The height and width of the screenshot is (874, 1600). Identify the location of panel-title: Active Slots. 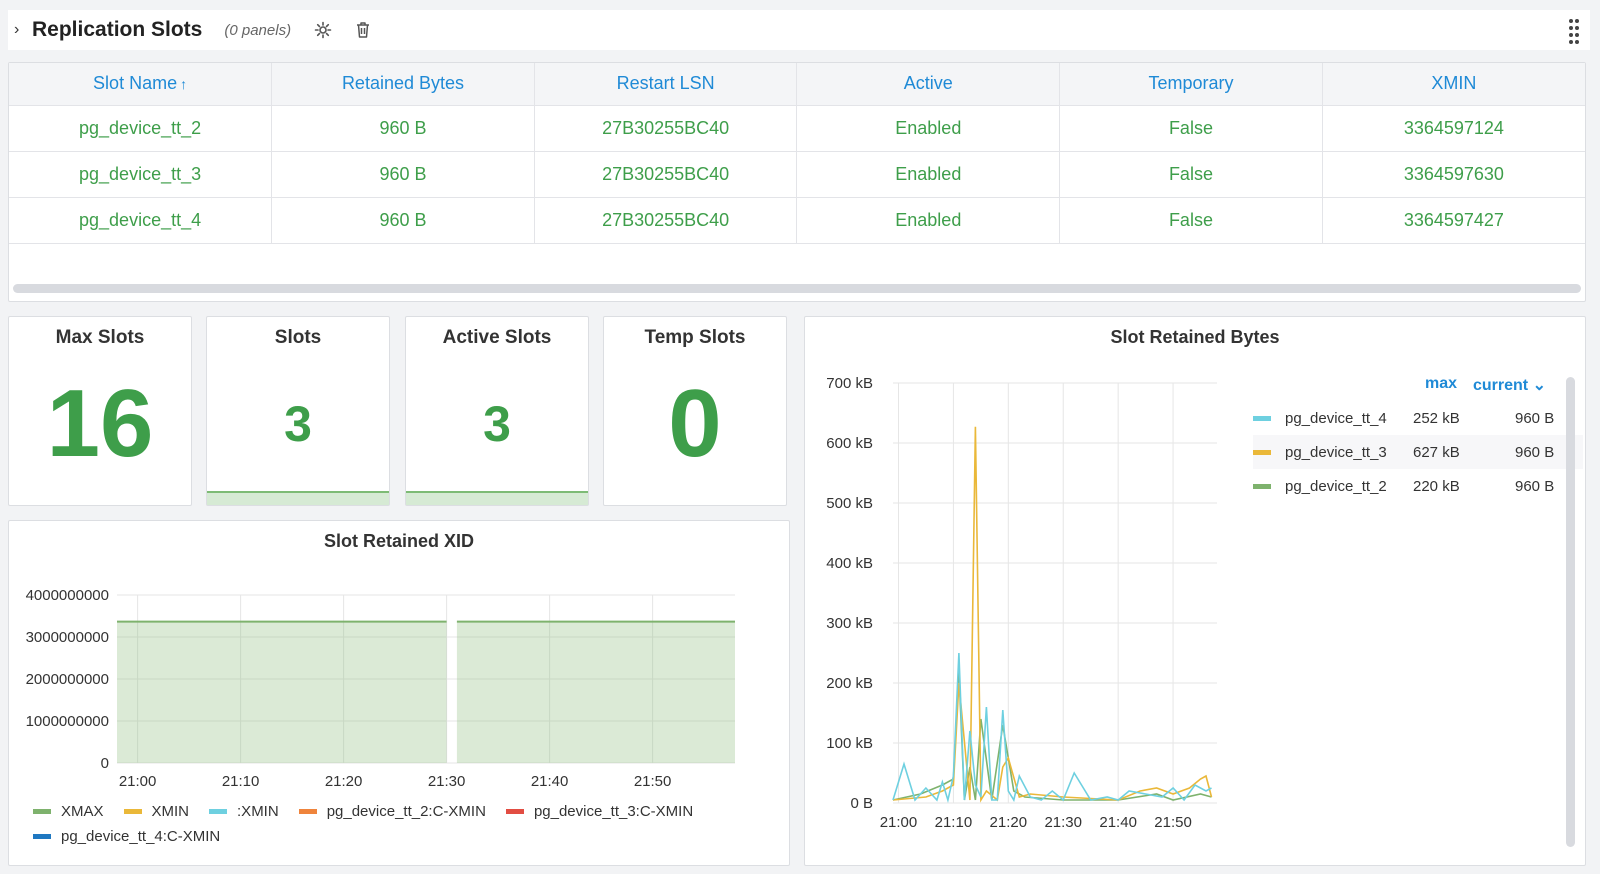
(497, 333).